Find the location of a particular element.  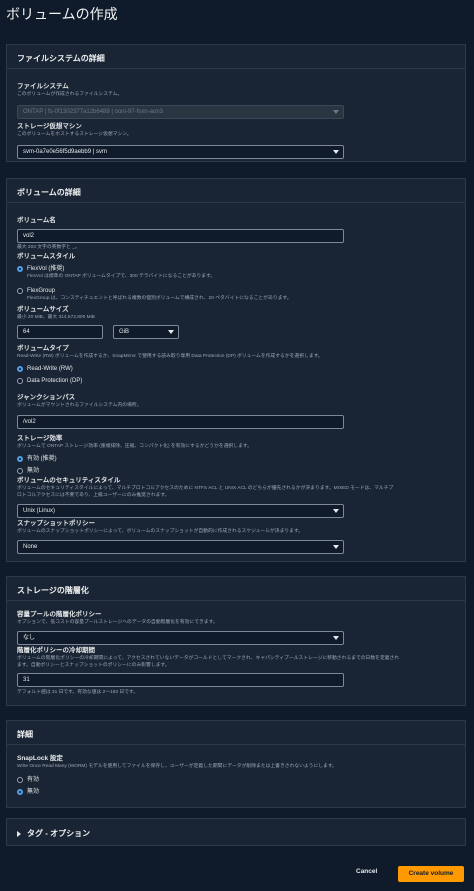

size-unit-select: GiB is located at coordinates (146, 332).